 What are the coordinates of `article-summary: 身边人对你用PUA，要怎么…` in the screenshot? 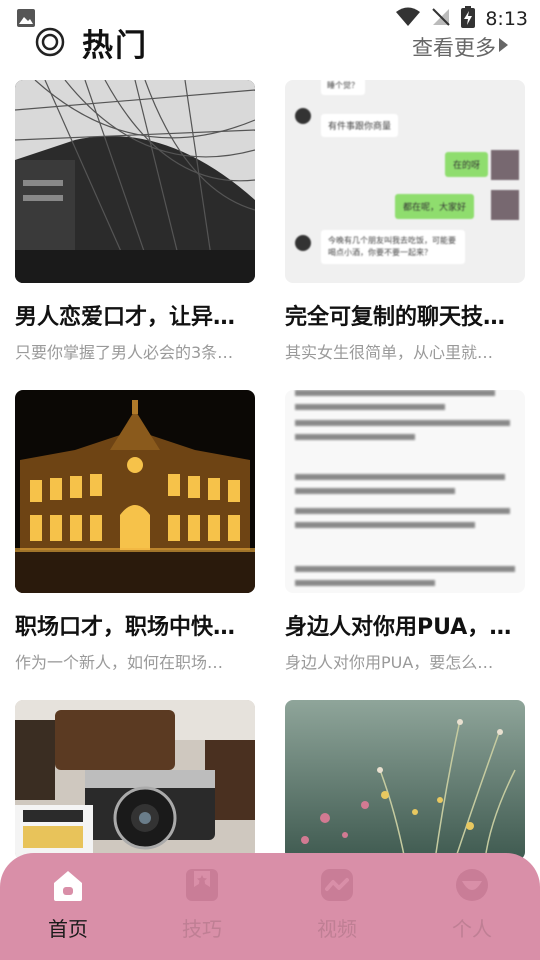 It's located at (389, 662).